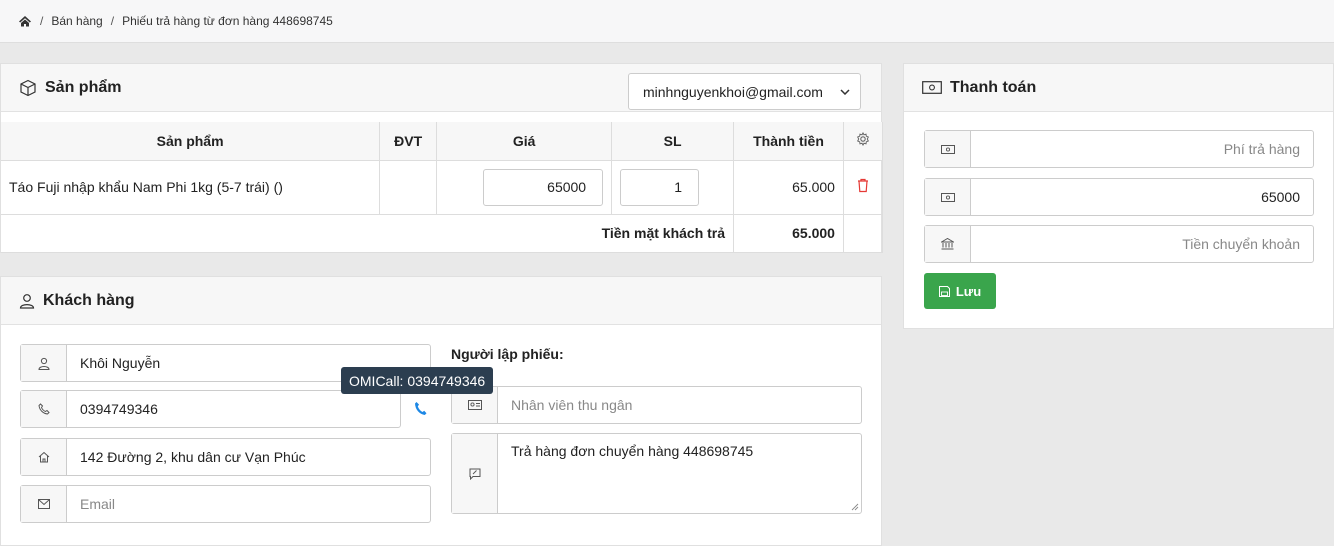  Describe the element at coordinates (1118, 88) in the screenshot. I see `payment-header: Thanh toán` at that location.